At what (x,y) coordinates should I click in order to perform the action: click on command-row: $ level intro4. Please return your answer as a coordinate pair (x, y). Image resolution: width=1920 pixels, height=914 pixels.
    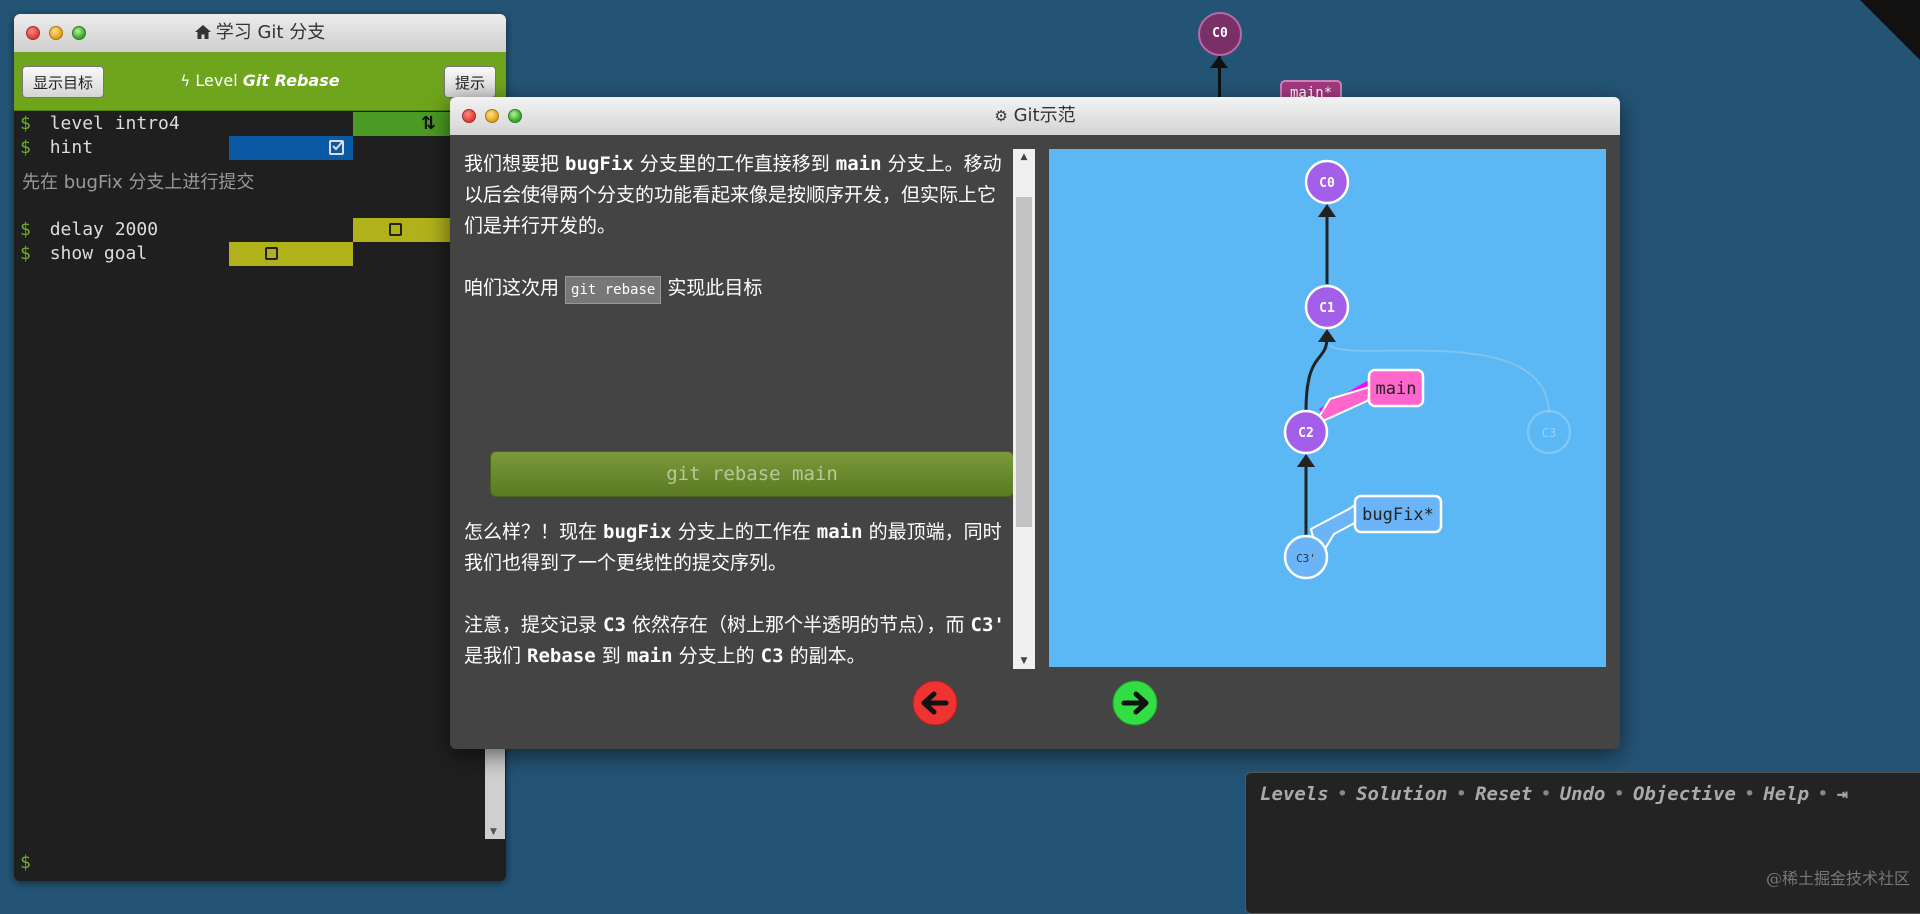
    Looking at the image, I should click on (97, 124).